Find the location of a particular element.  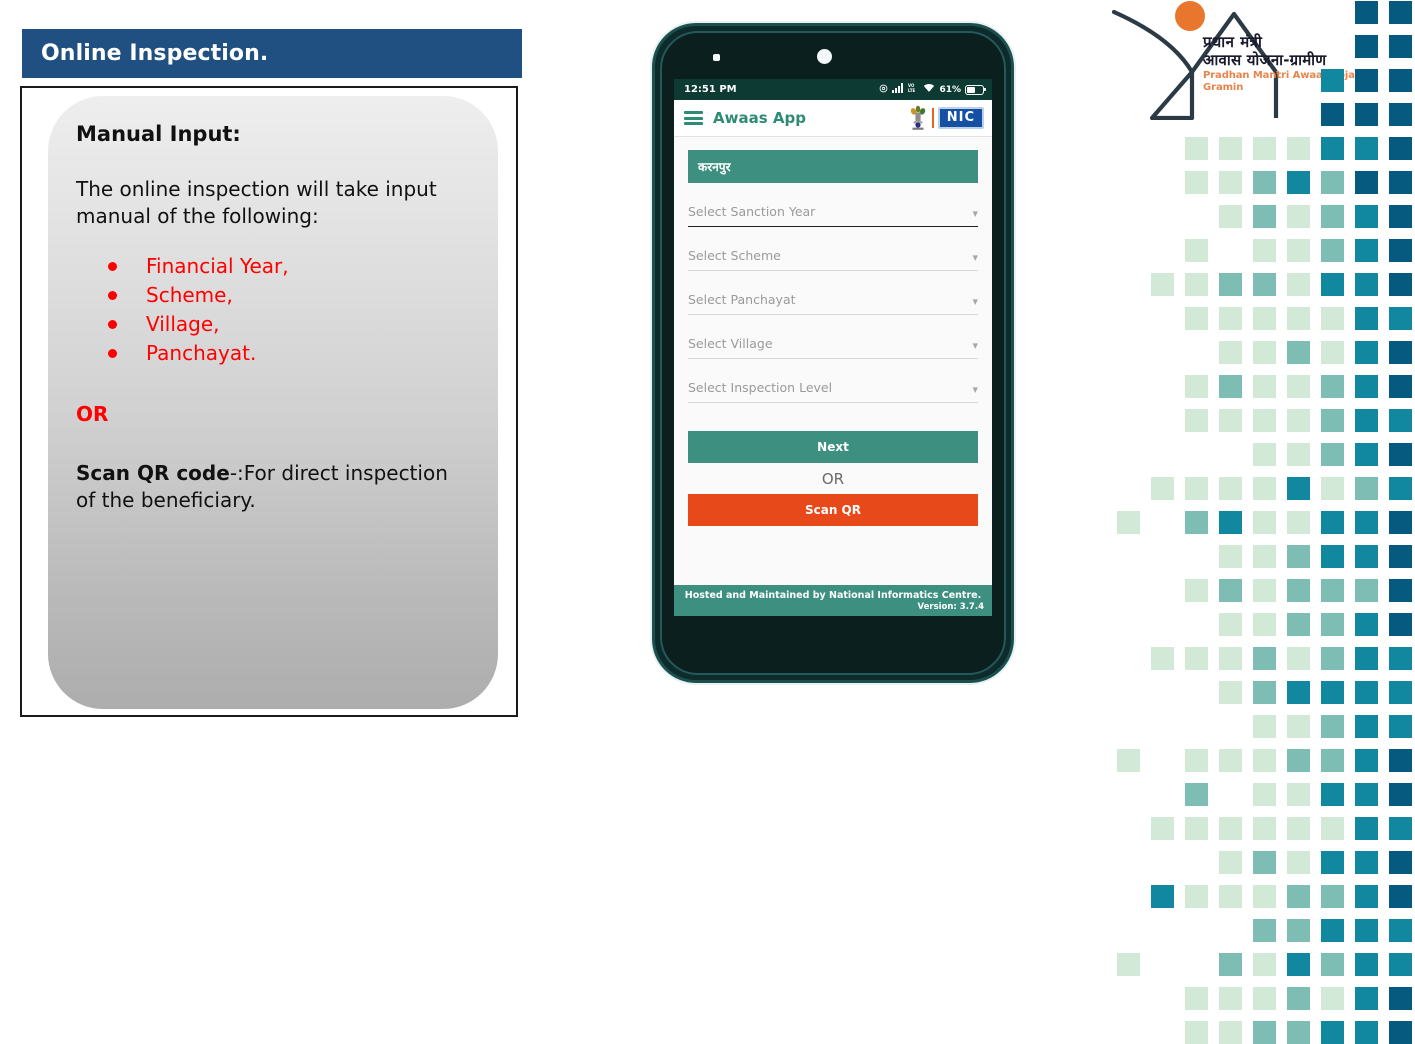

or-label: OR is located at coordinates (92, 414).